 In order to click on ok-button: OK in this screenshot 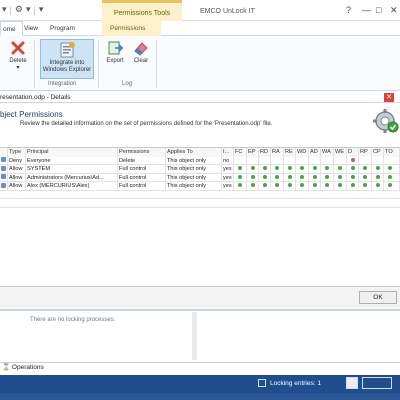, I will do `click(378, 297)`.